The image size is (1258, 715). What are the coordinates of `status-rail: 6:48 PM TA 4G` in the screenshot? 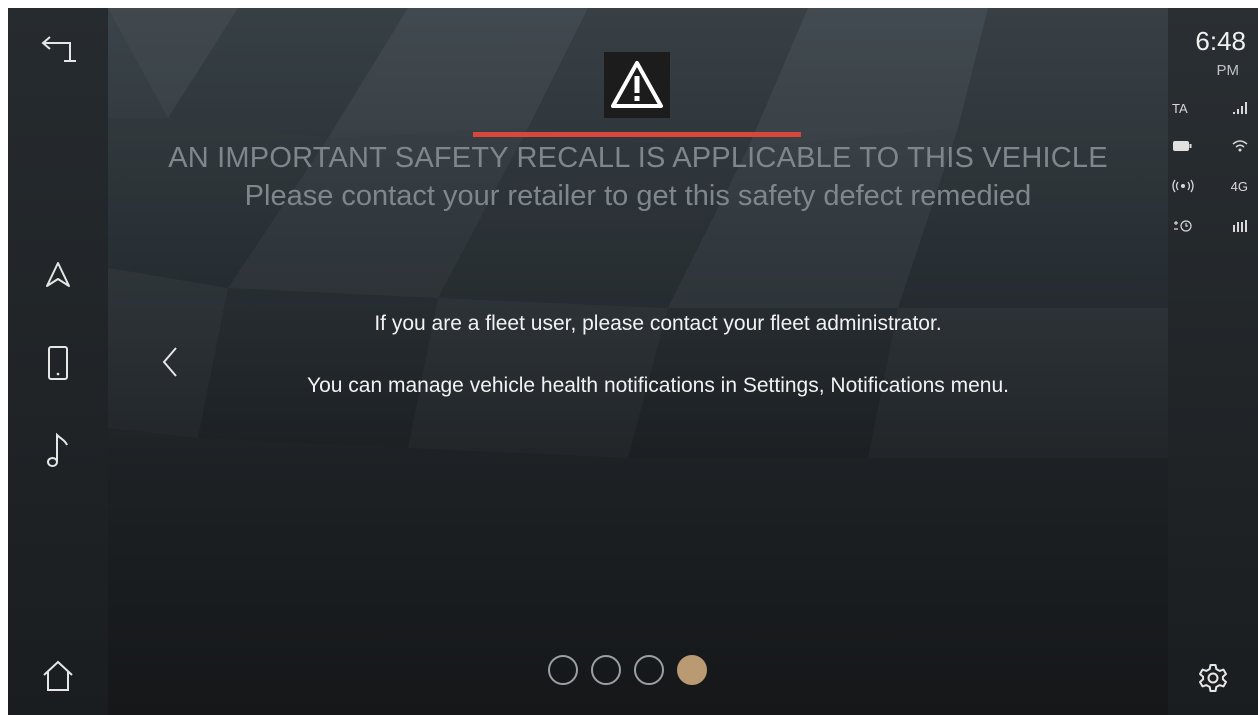 It's located at (1213, 361).